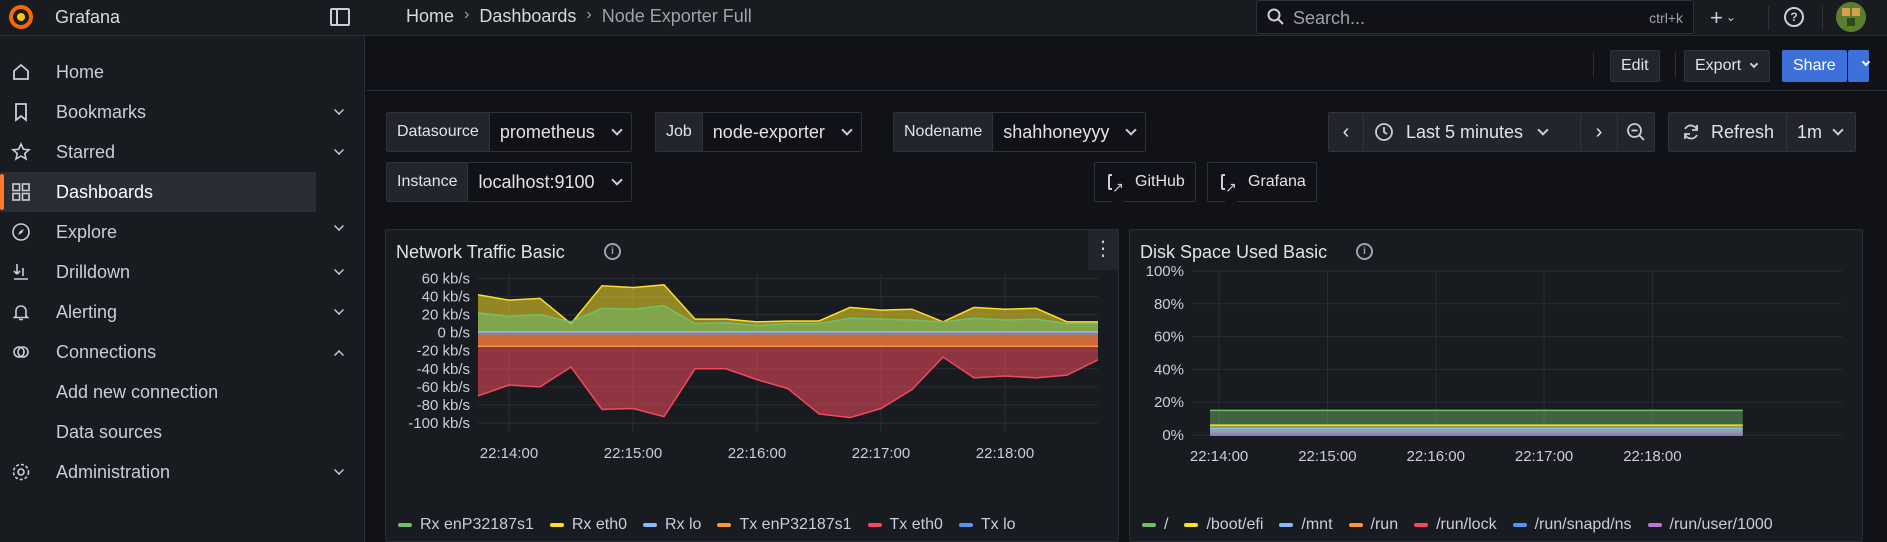 The height and width of the screenshot is (542, 1887). I want to click on bookmark-icon, so click(21, 112).